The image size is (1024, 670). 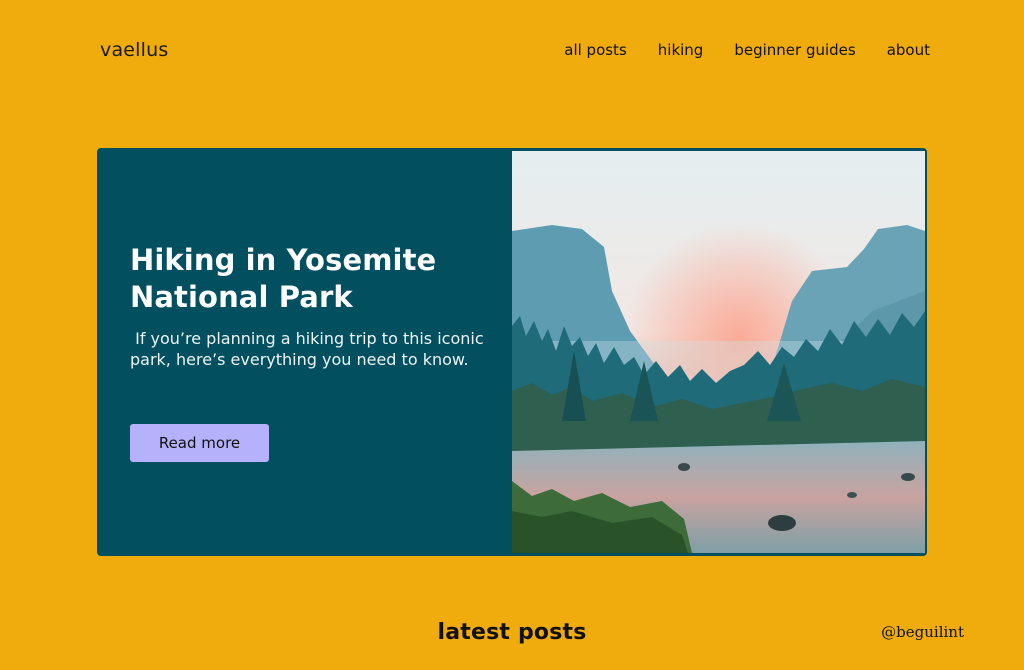 I want to click on nav-link-hiking: hiking, so click(x=681, y=50).